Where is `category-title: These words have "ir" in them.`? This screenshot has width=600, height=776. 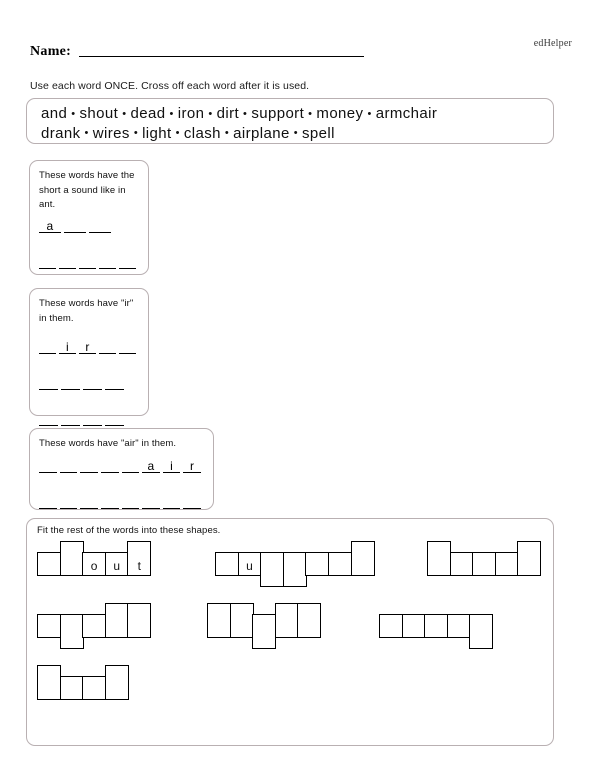
category-title: These words have "ir" in them. is located at coordinates (86, 311).